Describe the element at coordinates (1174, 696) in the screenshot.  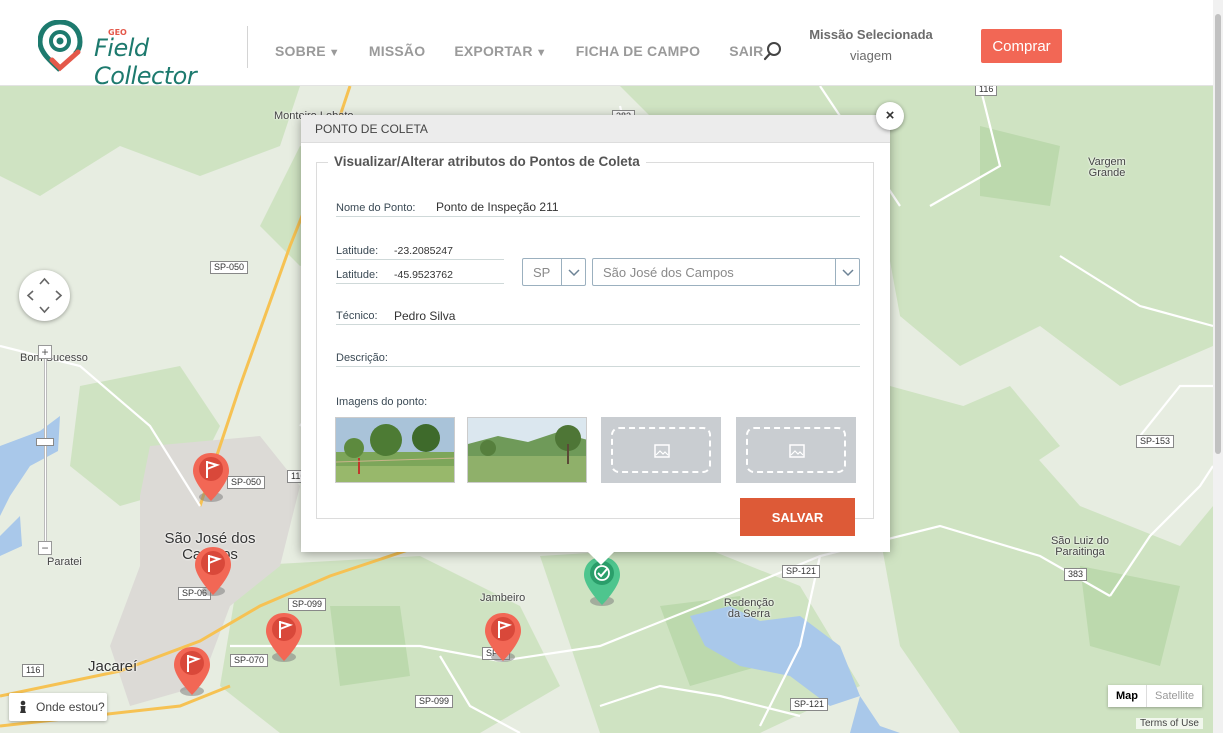
I see `map-type-satellite: Satellite` at that location.